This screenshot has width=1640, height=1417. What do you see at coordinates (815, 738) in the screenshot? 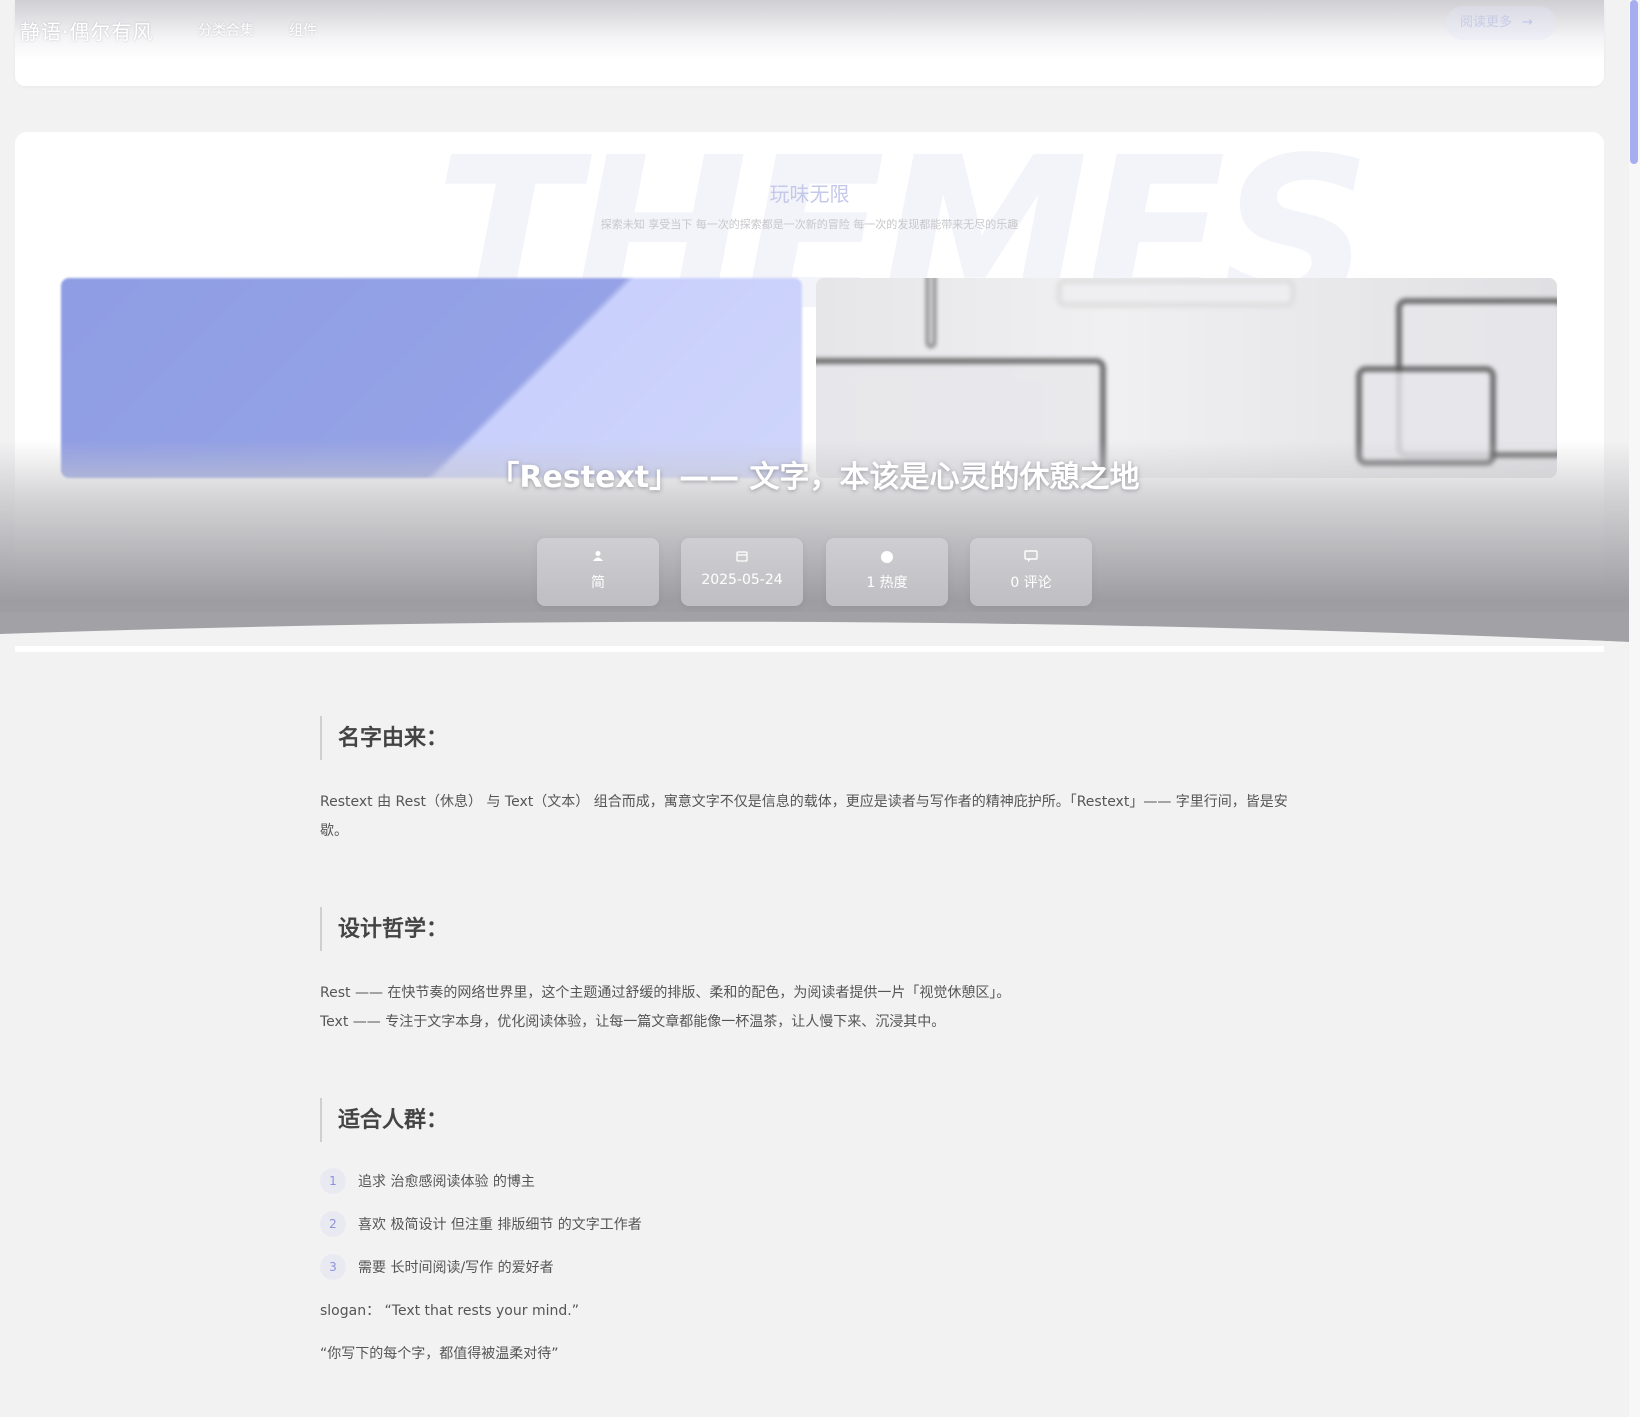
I see `section-heading-name-origin: 名字由来：` at bounding box center [815, 738].